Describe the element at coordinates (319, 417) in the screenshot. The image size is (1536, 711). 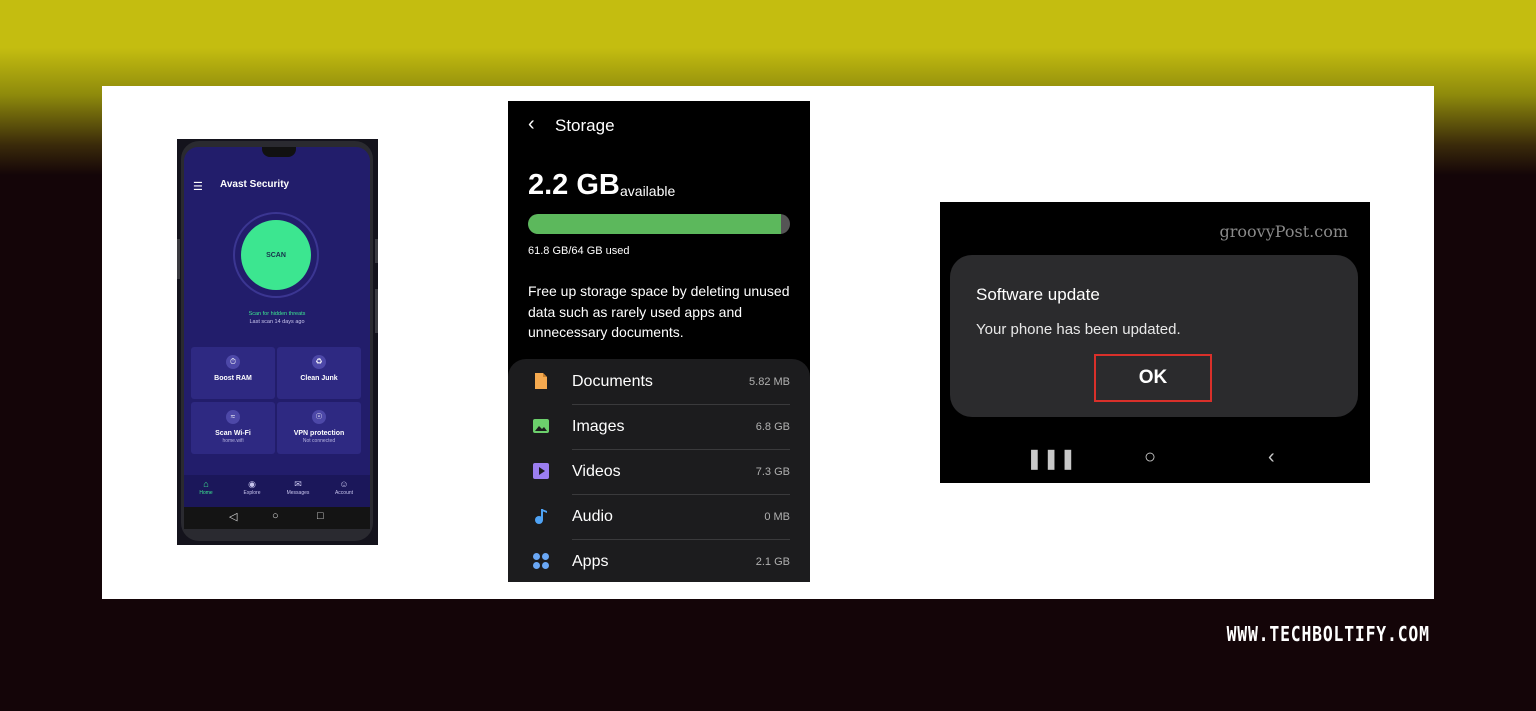
I see `globe-icon: ☉` at that location.